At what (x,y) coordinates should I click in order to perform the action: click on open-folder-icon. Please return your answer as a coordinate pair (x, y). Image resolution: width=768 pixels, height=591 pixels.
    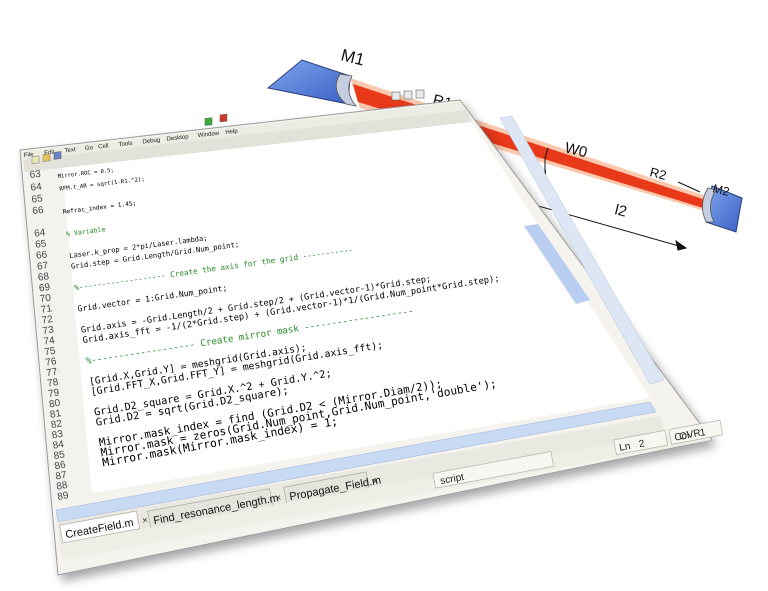
    Looking at the image, I should click on (46, 157).